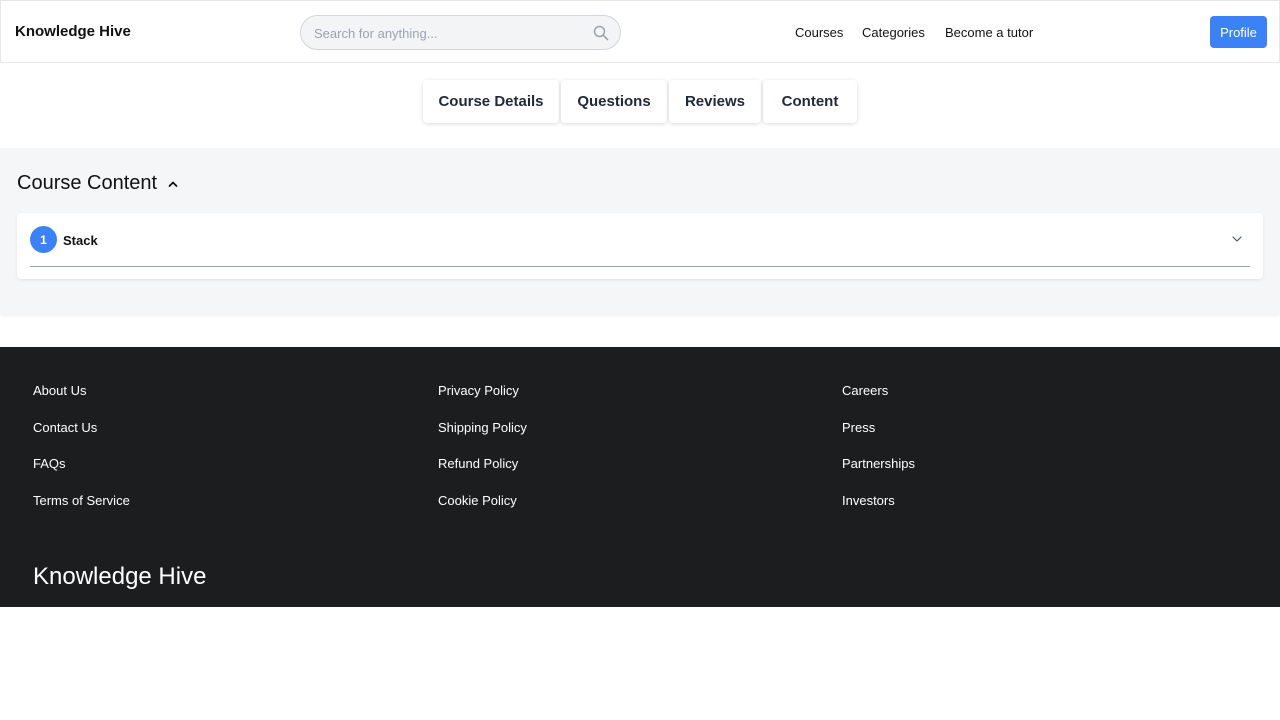 The width and height of the screenshot is (1280, 720). I want to click on footer-link-about-us: About Us, so click(81, 401).